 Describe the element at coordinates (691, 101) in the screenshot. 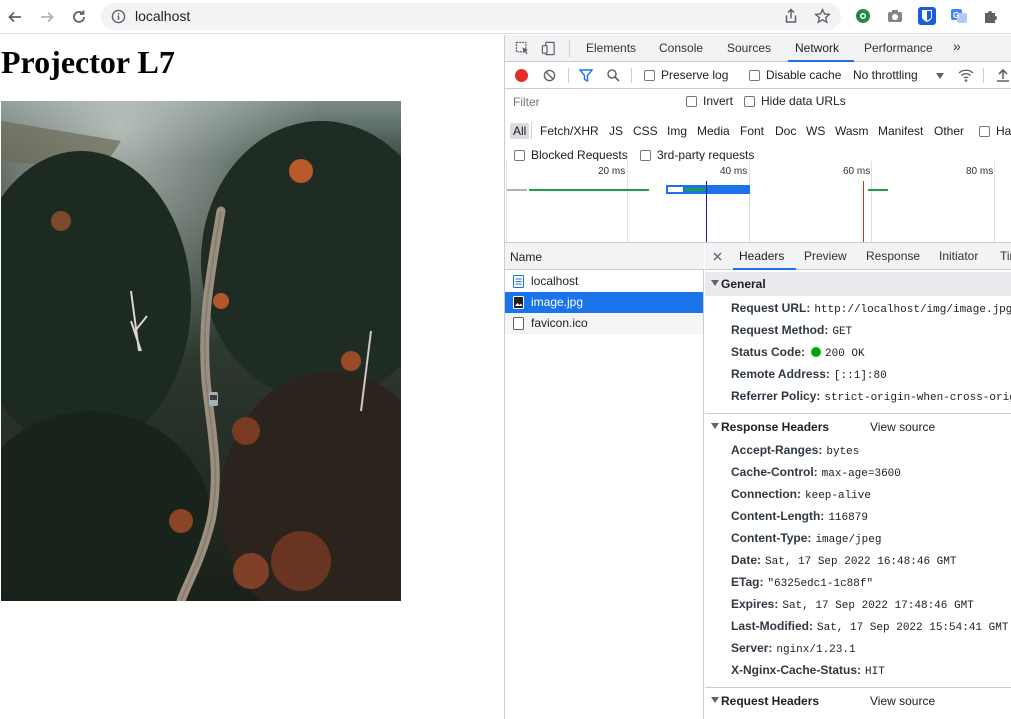

I see `invert-checkbox` at that location.